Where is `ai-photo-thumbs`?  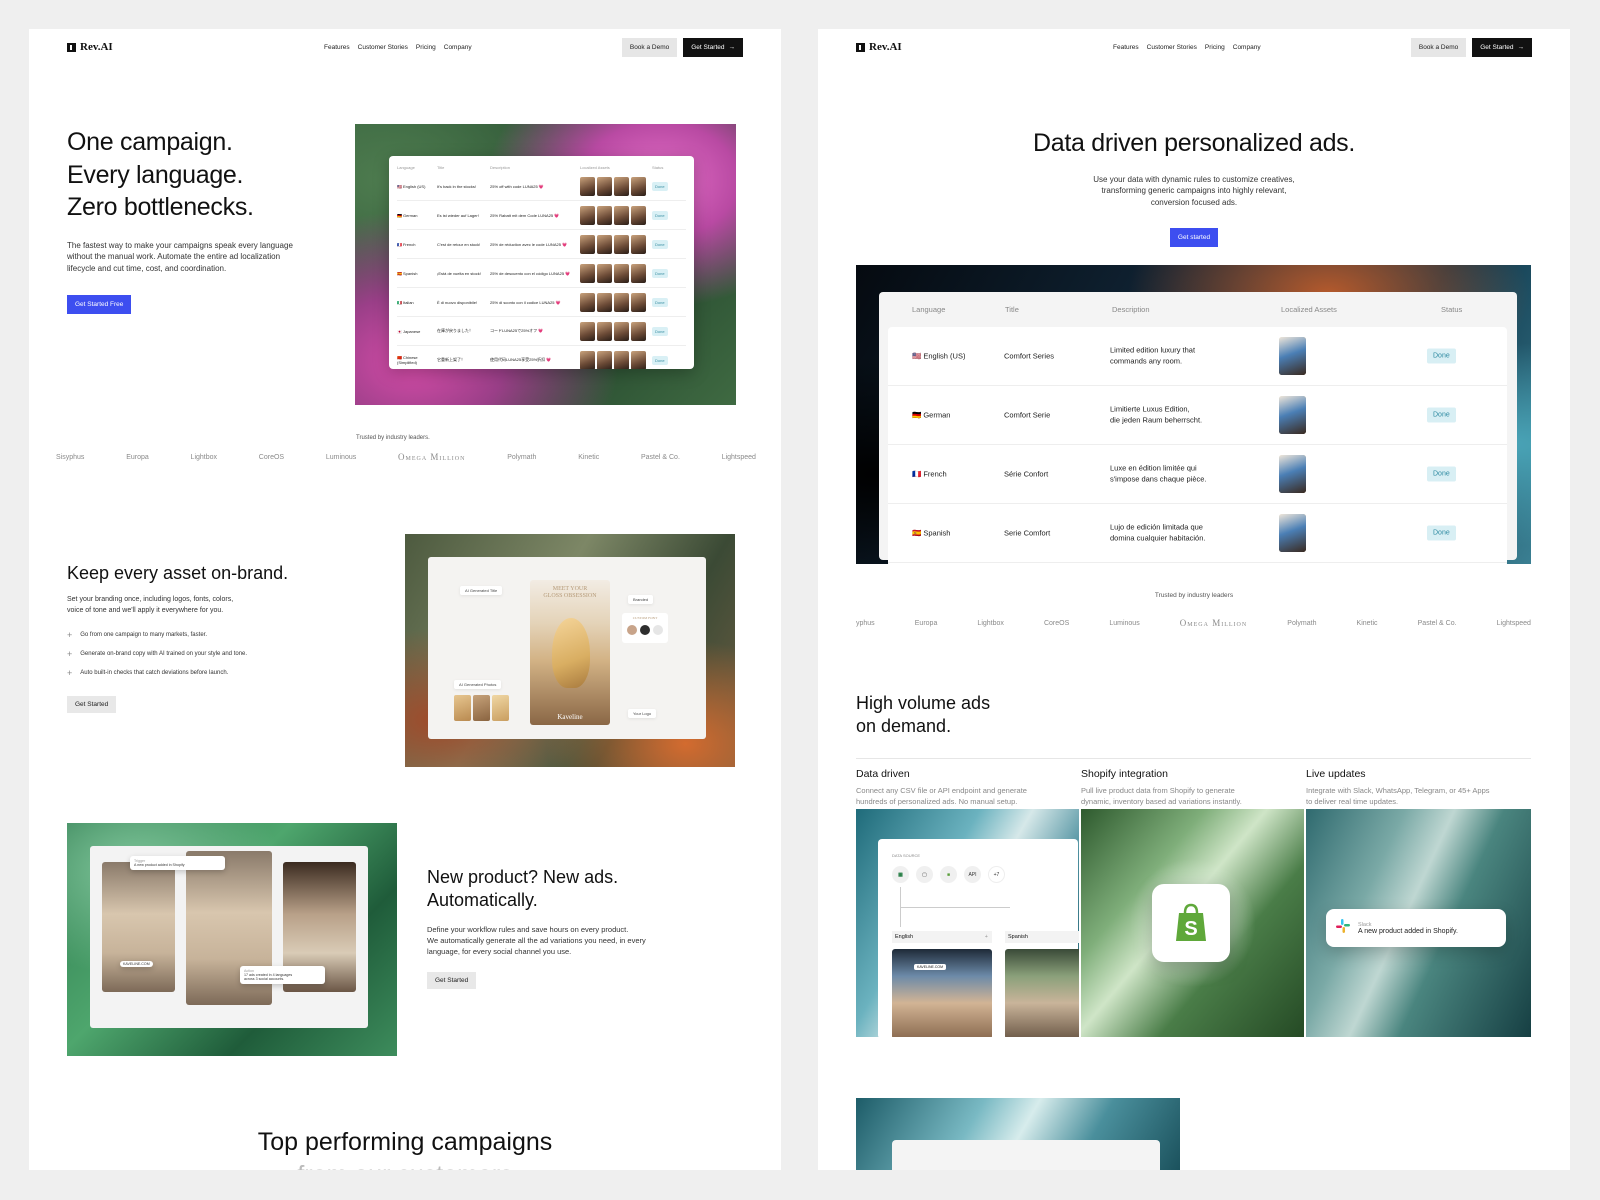
ai-photo-thumbs is located at coordinates (481, 708).